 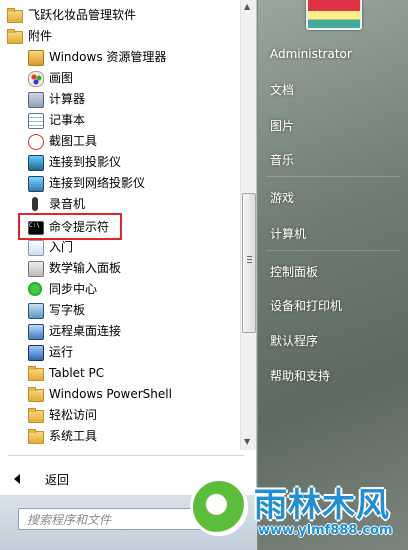 What do you see at coordinates (85, 162) in the screenshot?
I see `program-label: 连接到投影仪` at bounding box center [85, 162].